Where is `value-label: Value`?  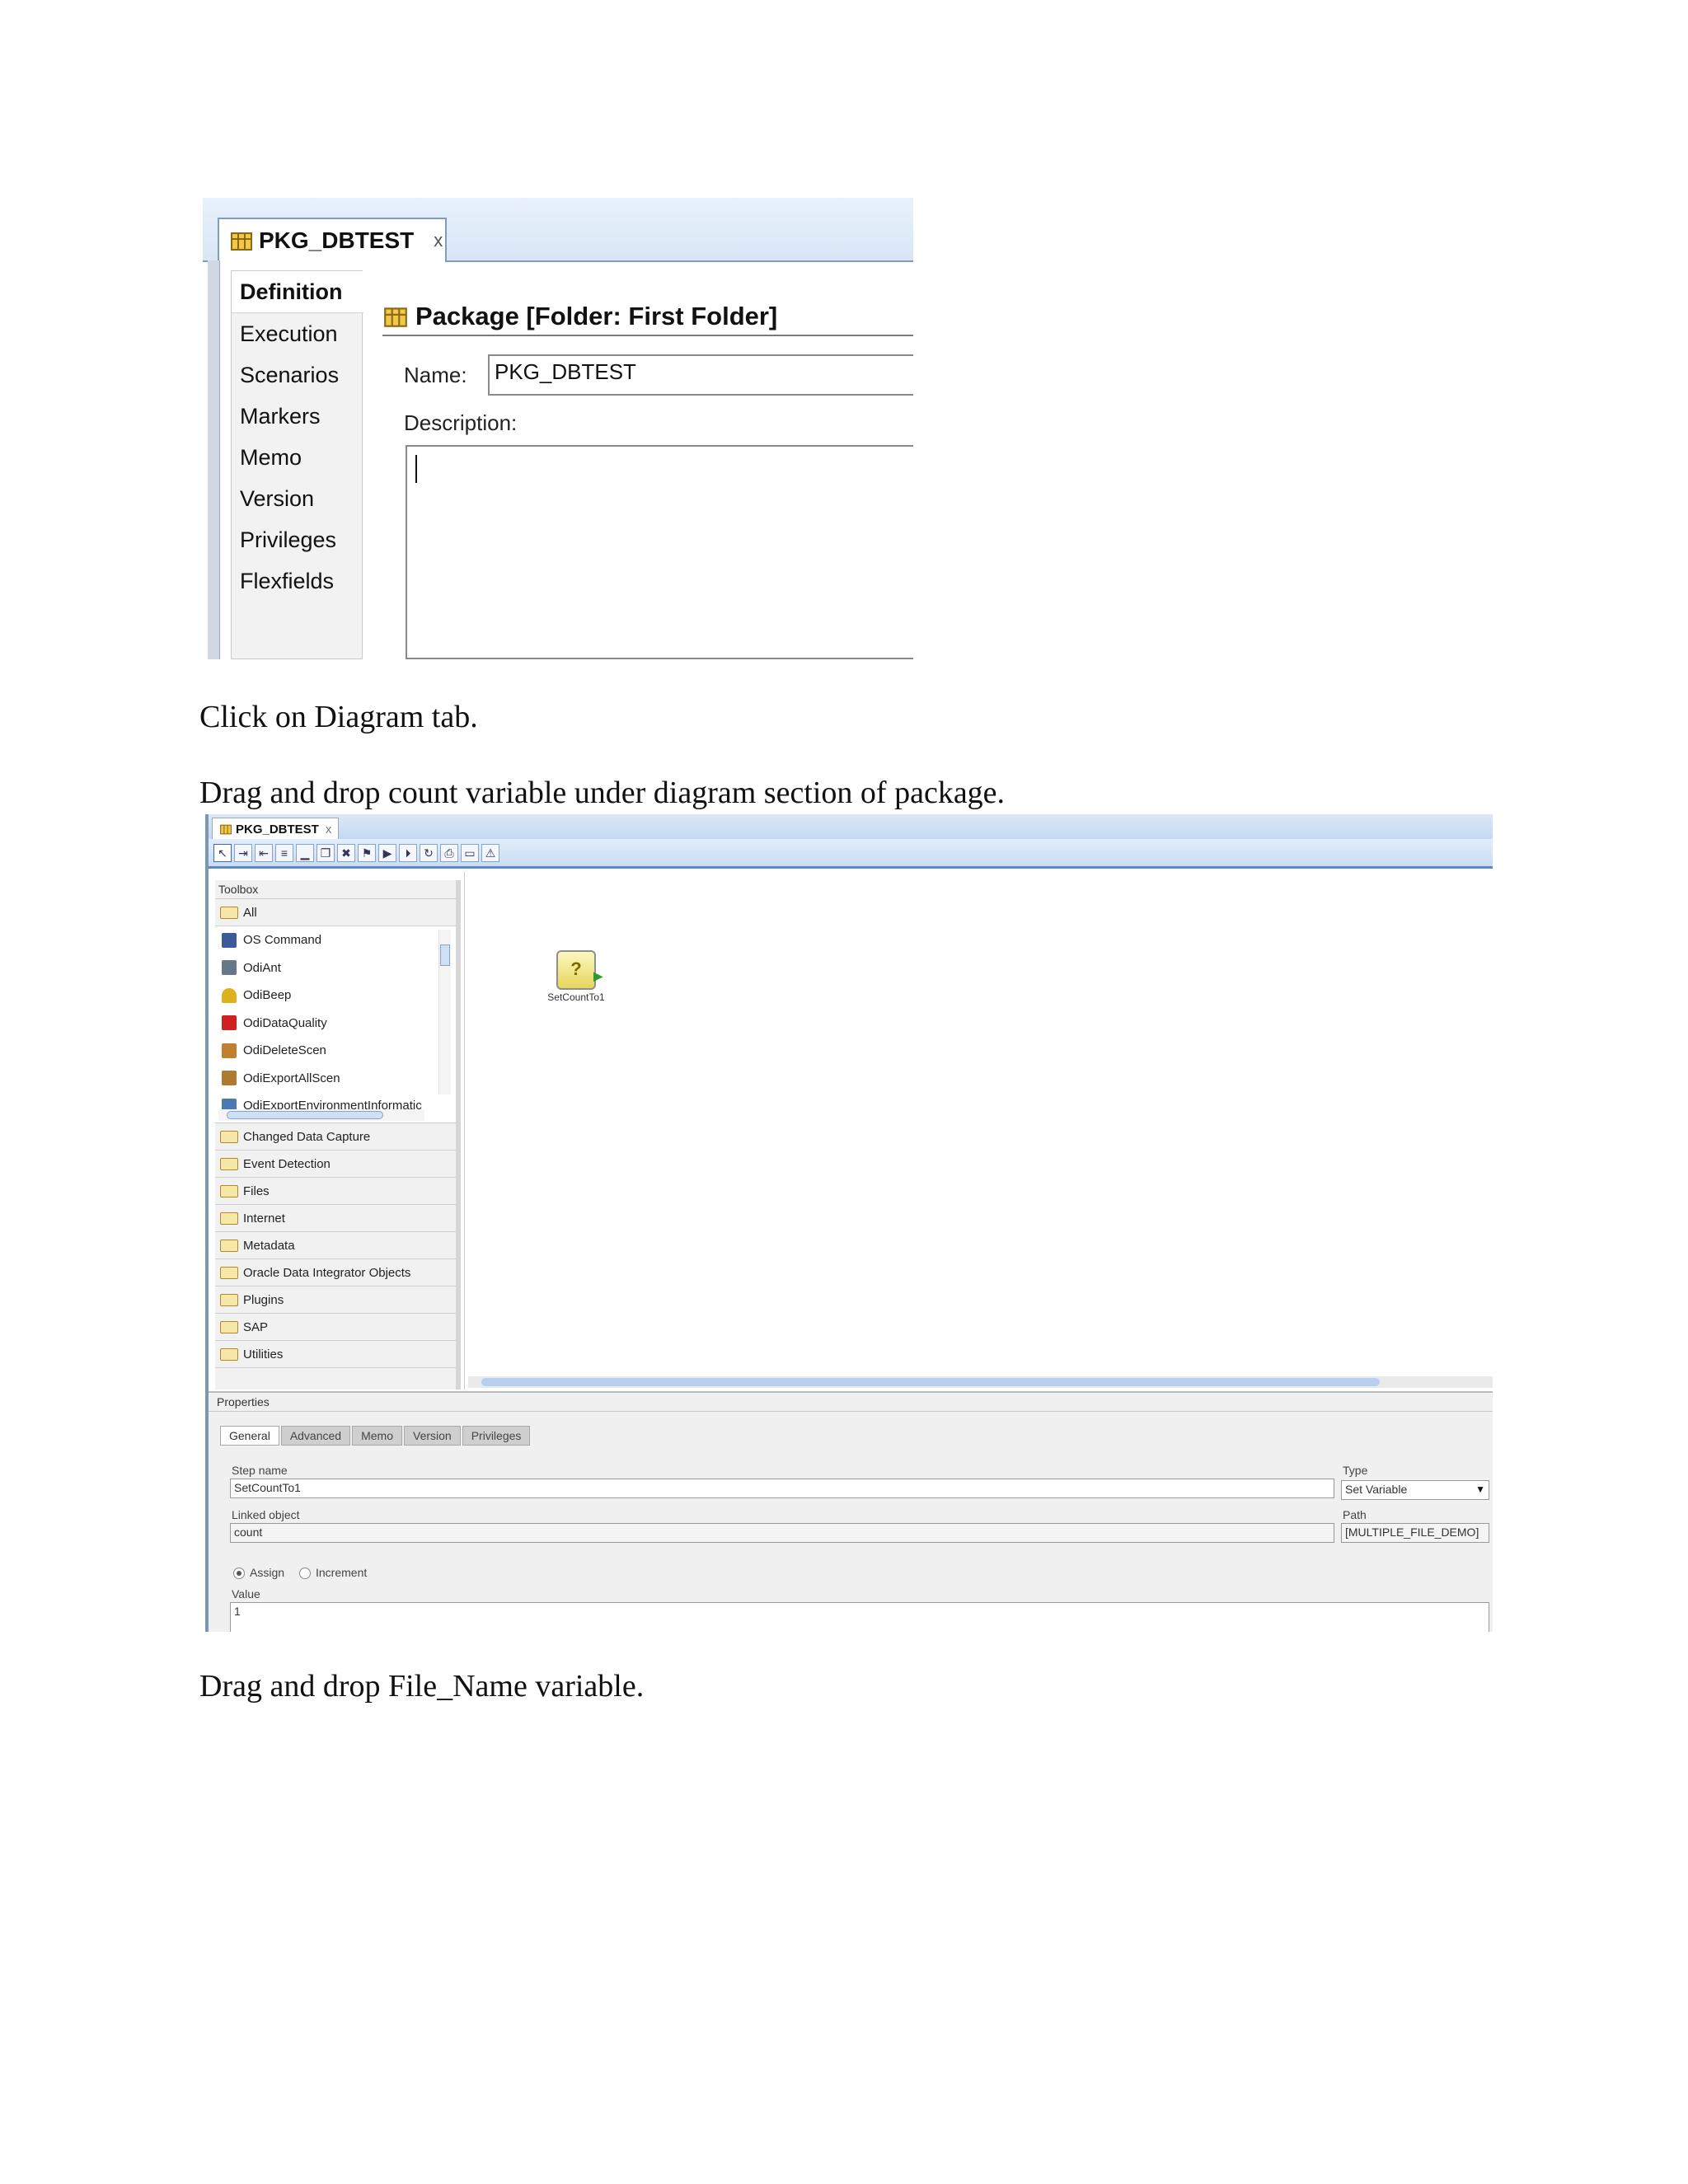
value-label: Value is located at coordinates (246, 1594).